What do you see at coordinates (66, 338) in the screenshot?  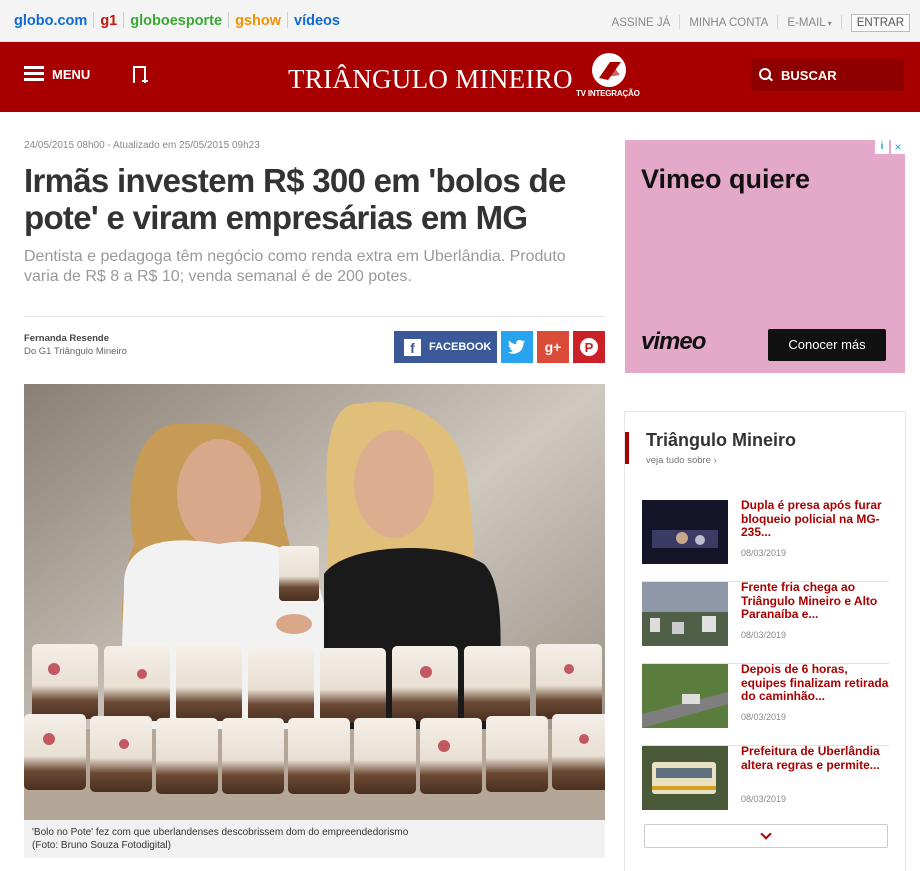 I see `article-author: Fernanda Resende` at bounding box center [66, 338].